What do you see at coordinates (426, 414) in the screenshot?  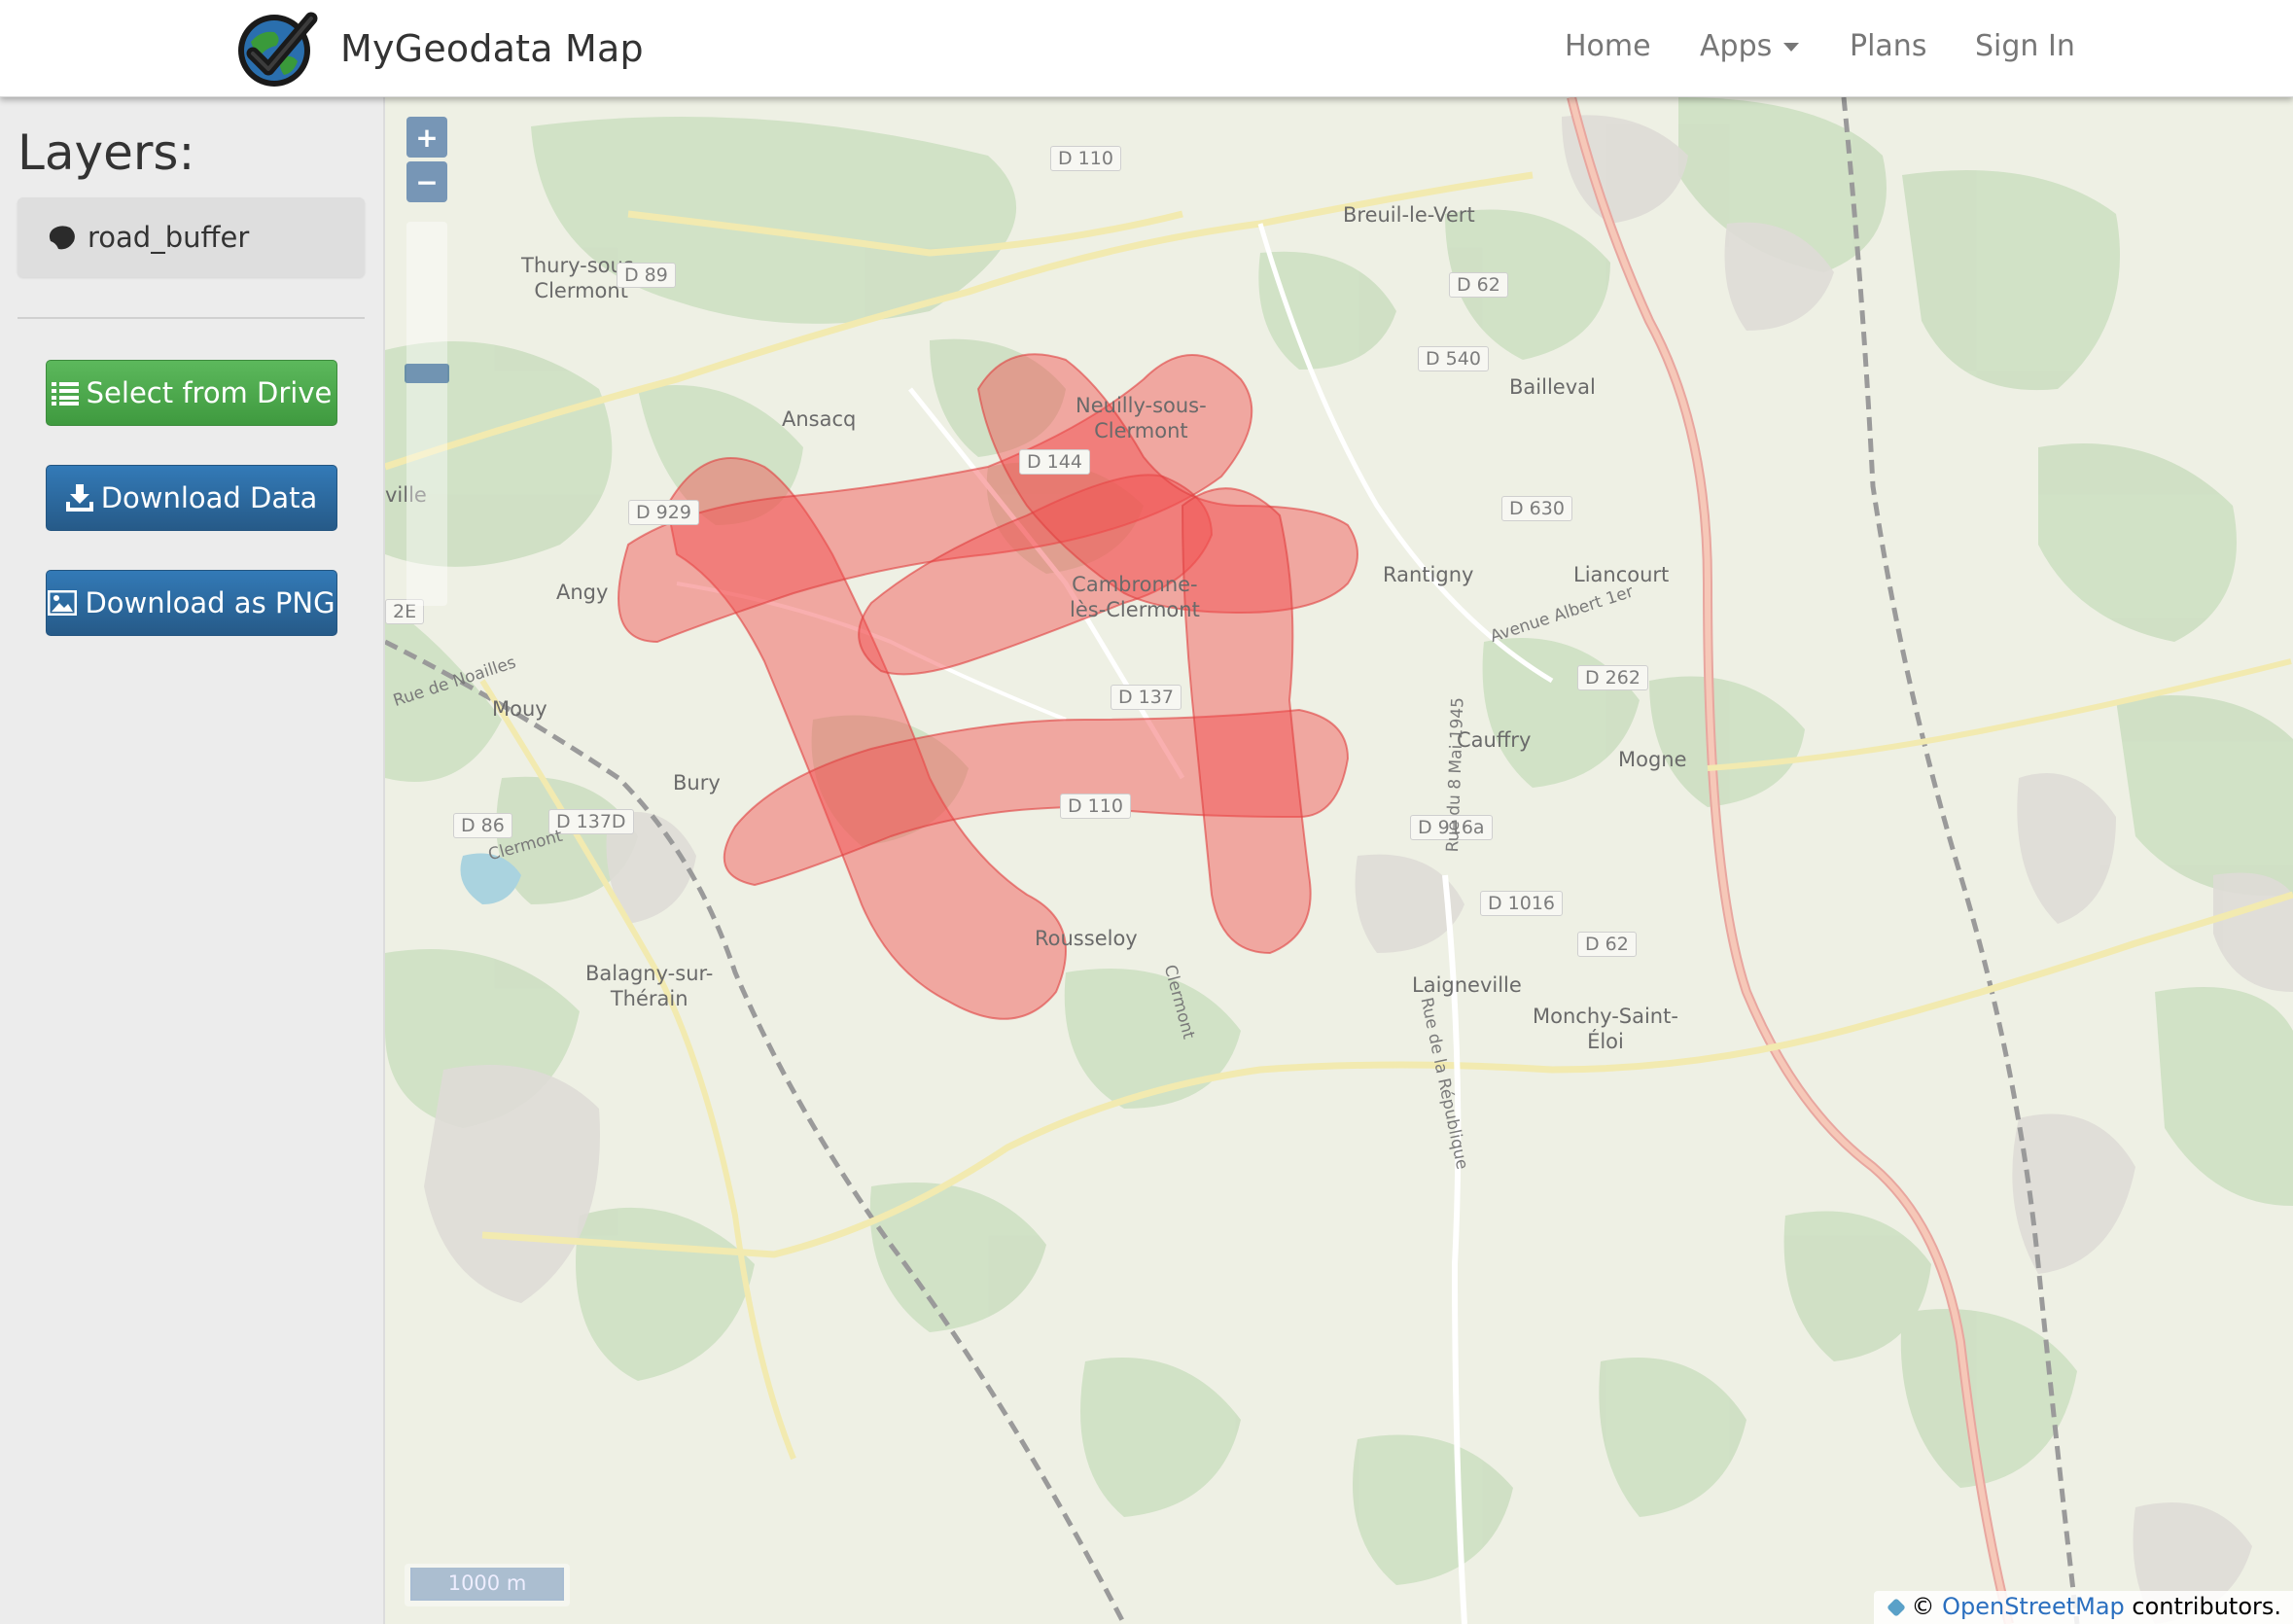 I see `zoom-slider-track` at bounding box center [426, 414].